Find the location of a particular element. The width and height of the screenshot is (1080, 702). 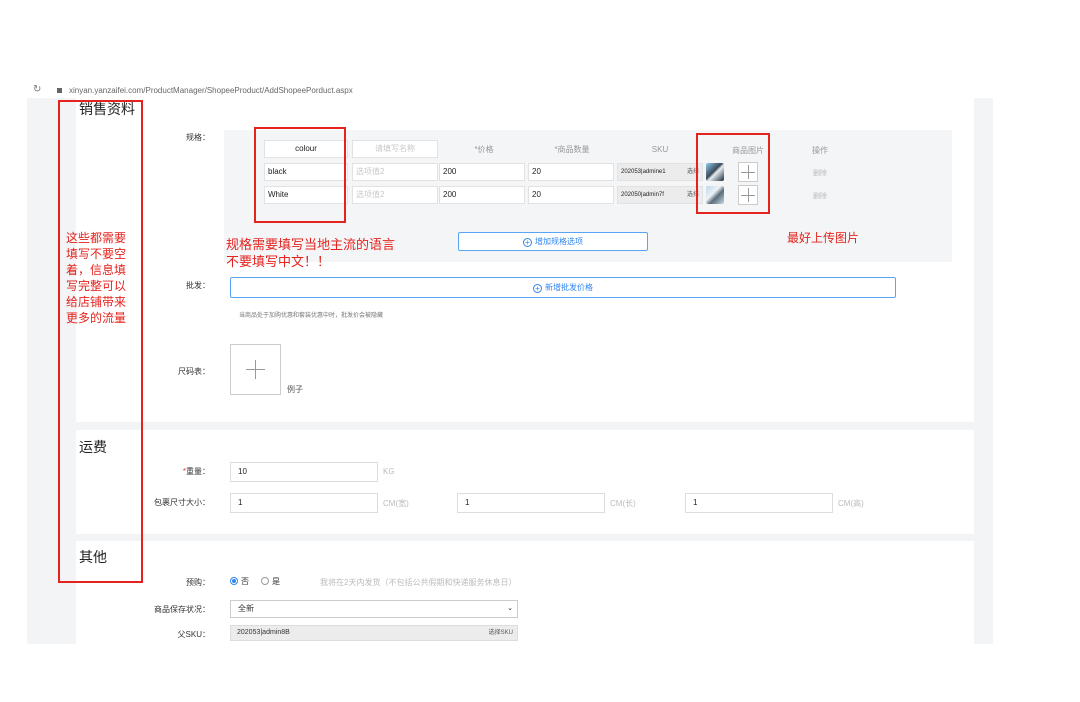

row1-stock-input: 20 is located at coordinates (571, 172).